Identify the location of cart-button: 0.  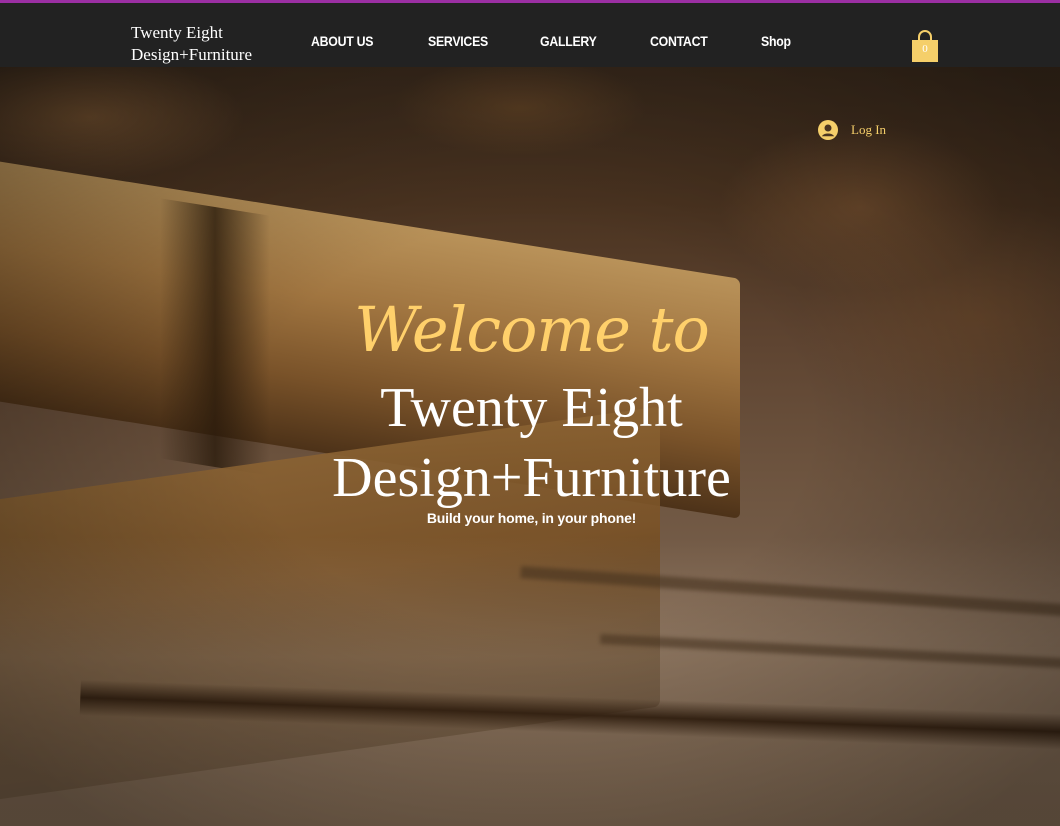
(925, 46).